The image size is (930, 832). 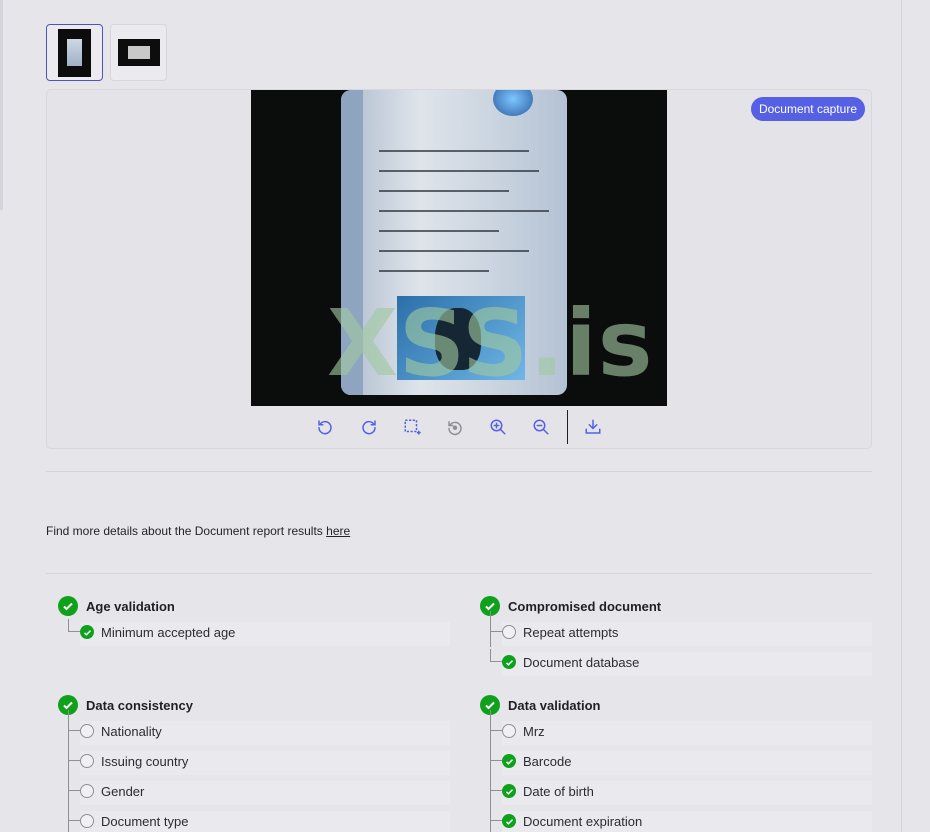 I want to click on list-item: Gender, so click(x=254, y=788).